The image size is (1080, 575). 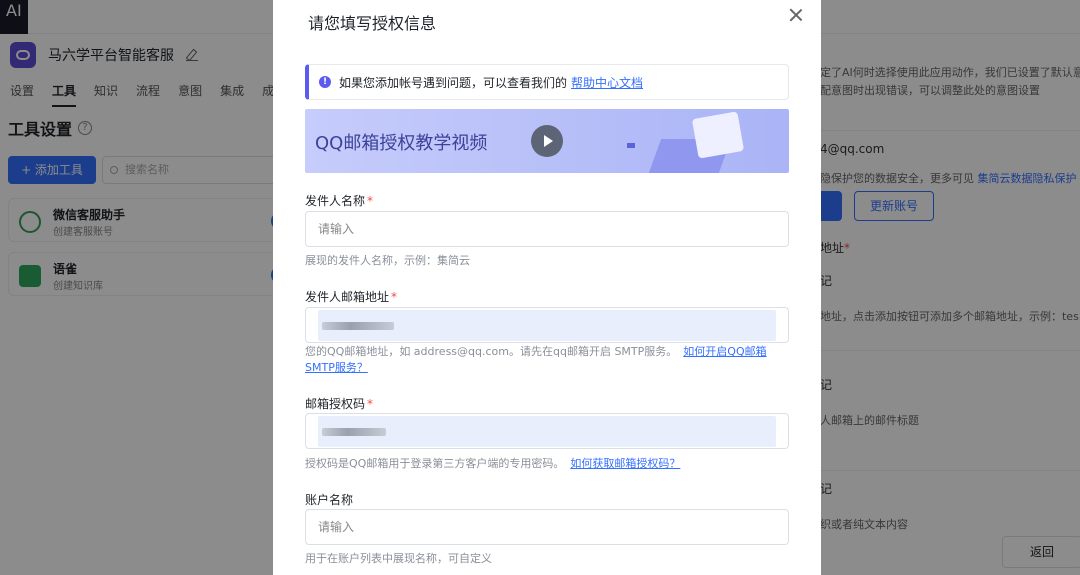 I want to click on help-center-link: 帮助中心文档, so click(x=607, y=82).